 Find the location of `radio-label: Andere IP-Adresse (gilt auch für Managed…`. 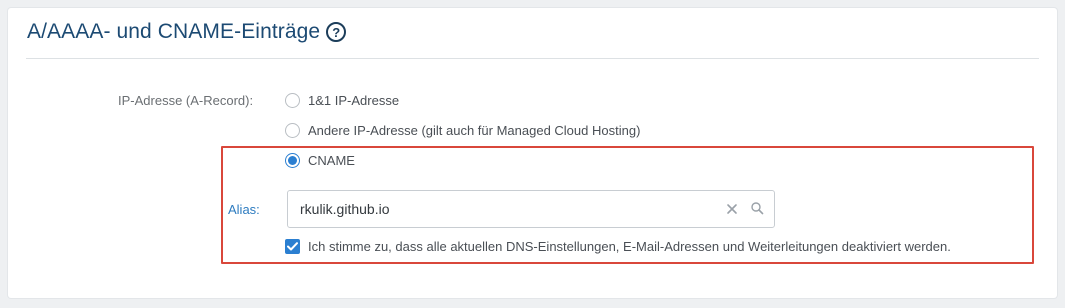

radio-label: Andere IP-Adresse (gilt auch für Managed… is located at coordinates (474, 130).